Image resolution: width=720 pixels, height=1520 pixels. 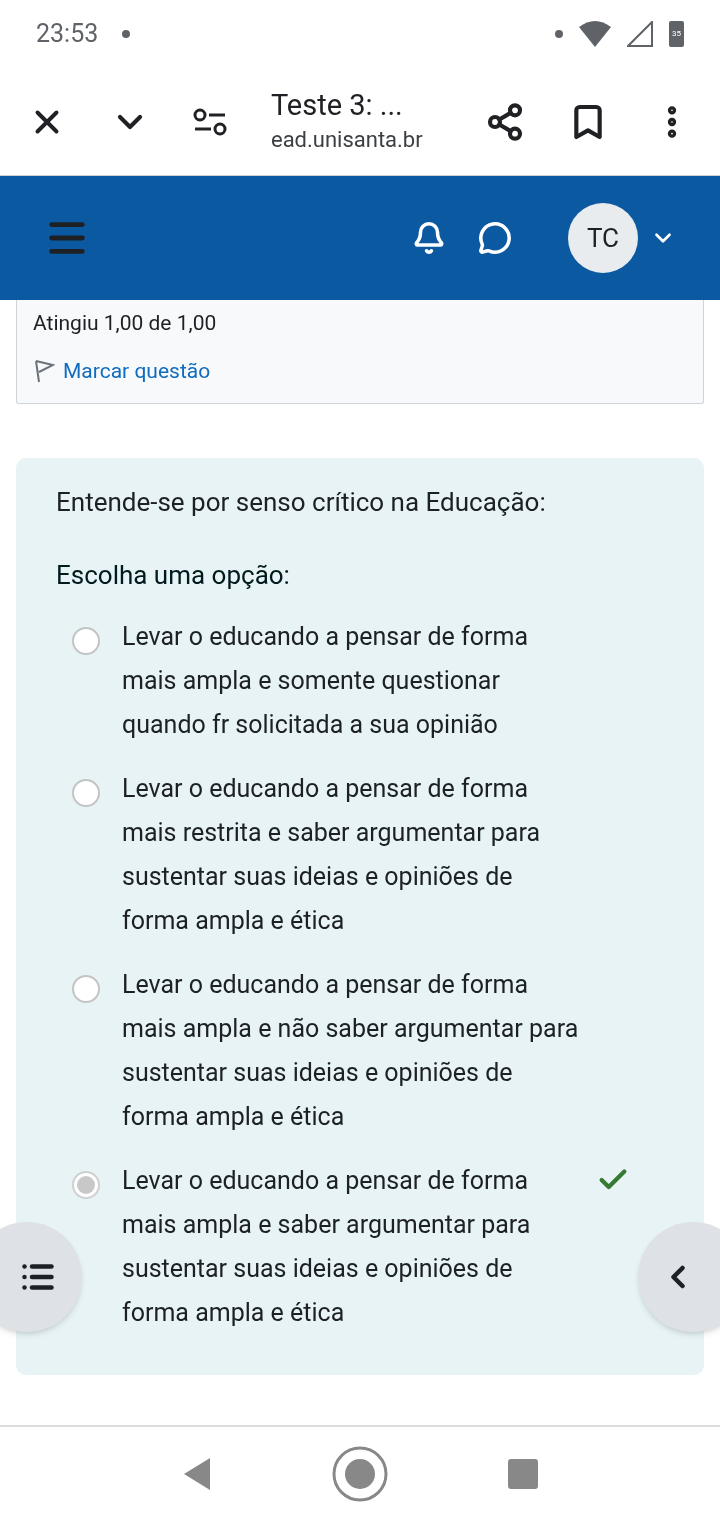 I want to click on settings-sliders-icon, so click(x=210, y=121).